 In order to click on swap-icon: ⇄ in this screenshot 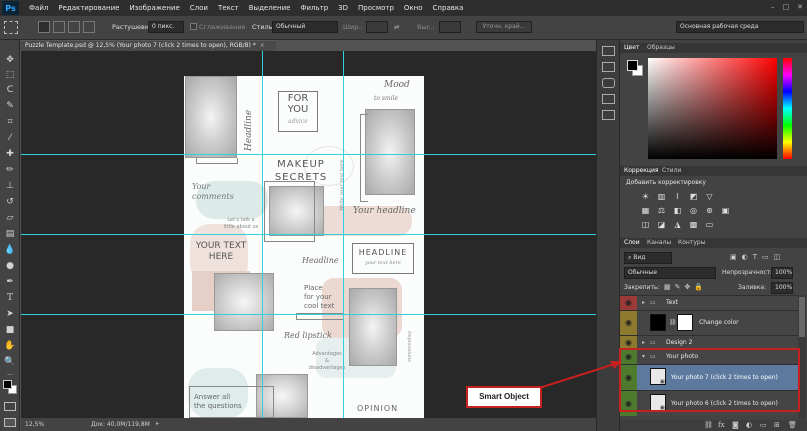, I will do `click(396, 27)`.